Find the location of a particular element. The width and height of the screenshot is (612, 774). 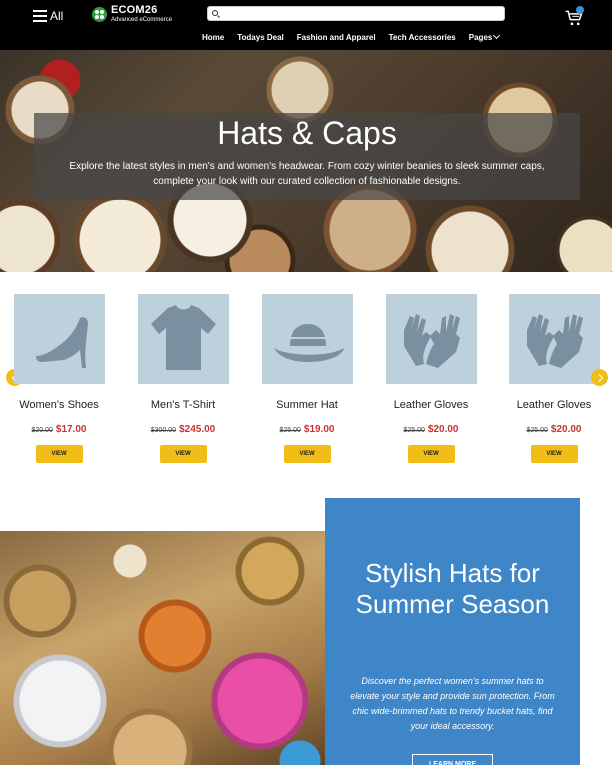

product-card: Women's Shoes $20.00 $17.00 VIEW is located at coordinates (59, 378).